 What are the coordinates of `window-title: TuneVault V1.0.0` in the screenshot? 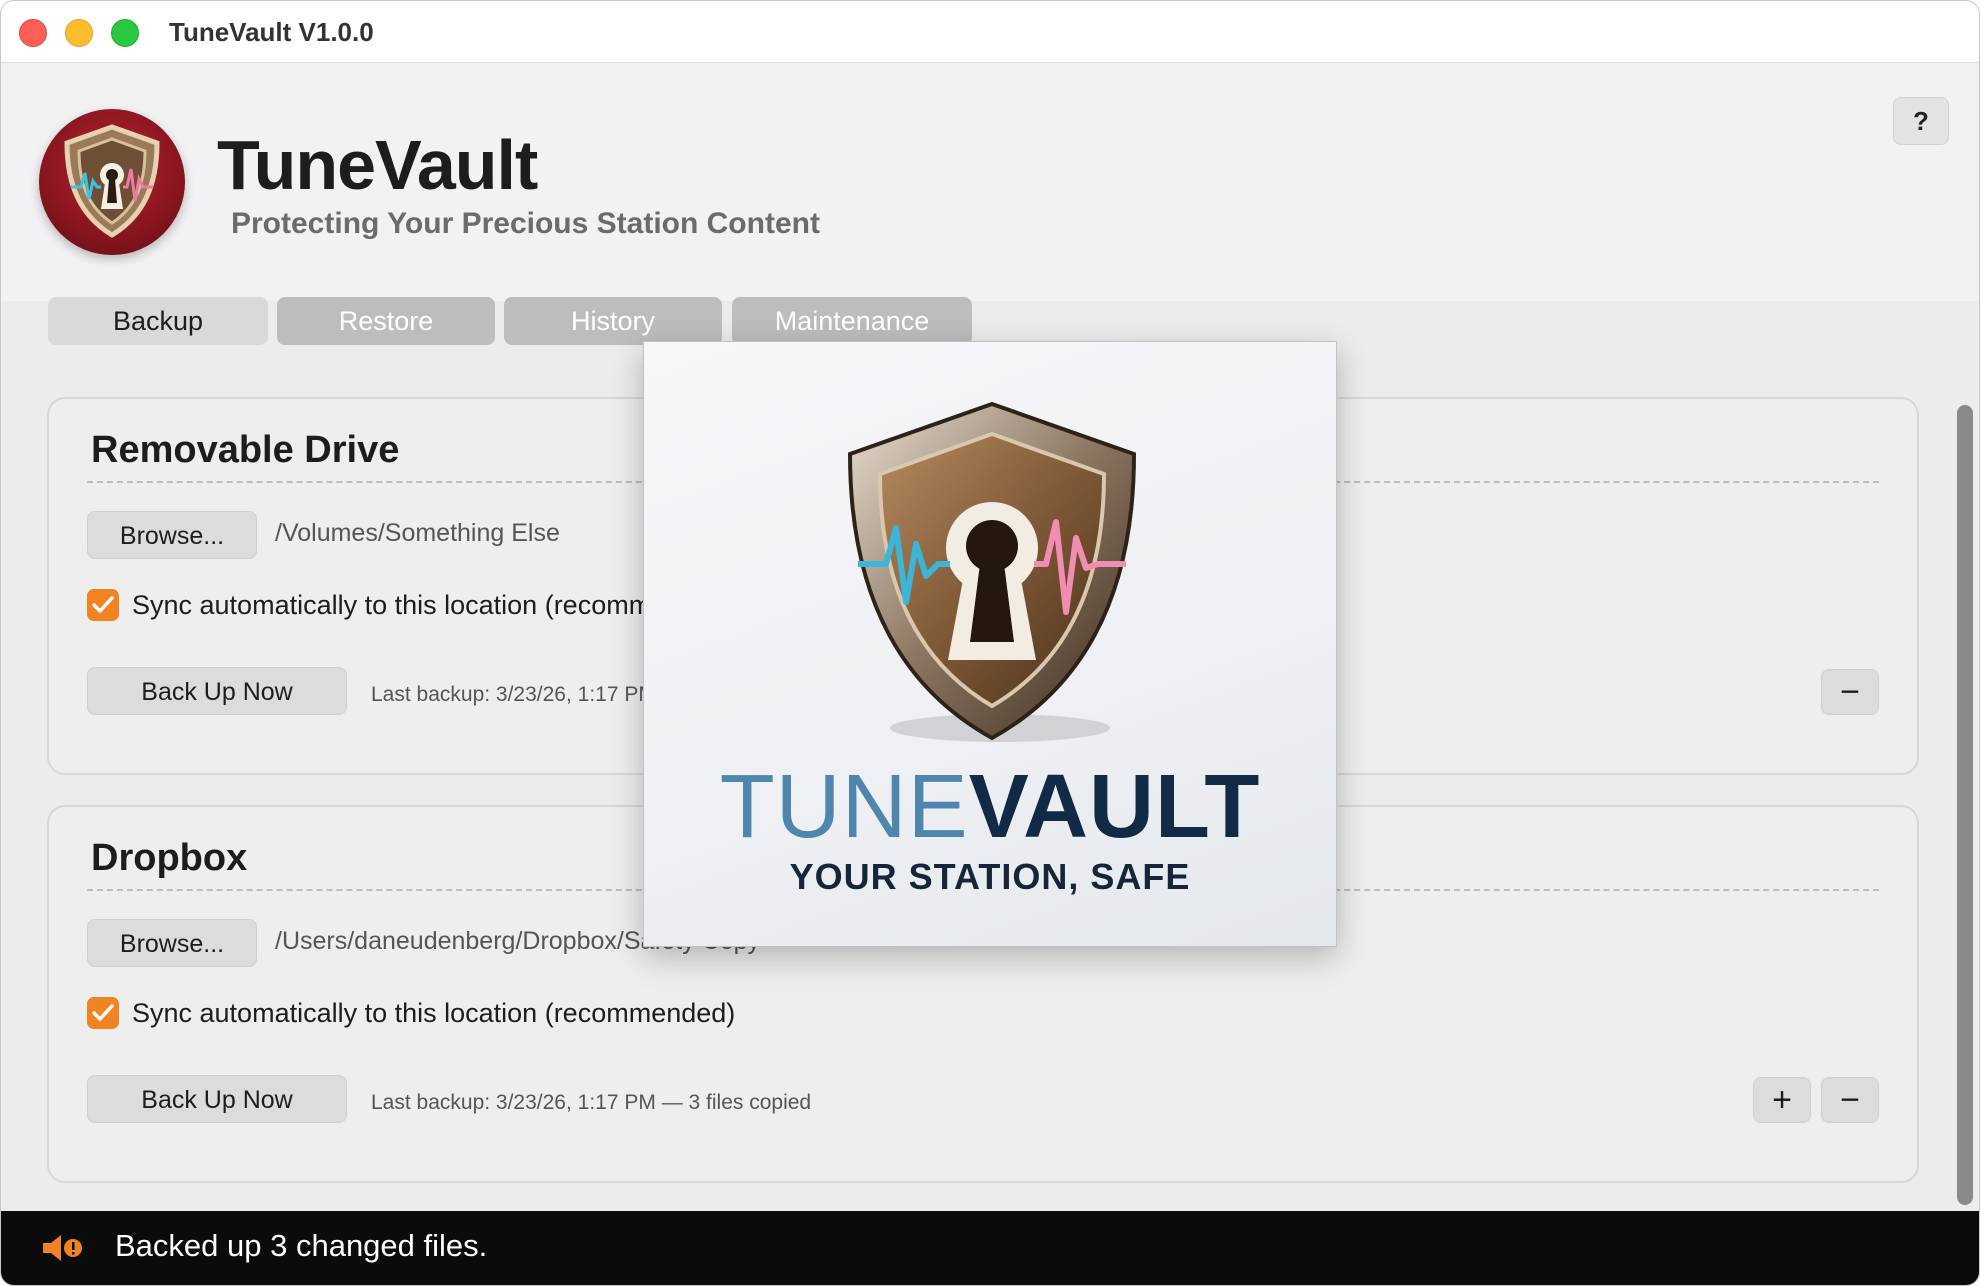 It's located at (271, 32).